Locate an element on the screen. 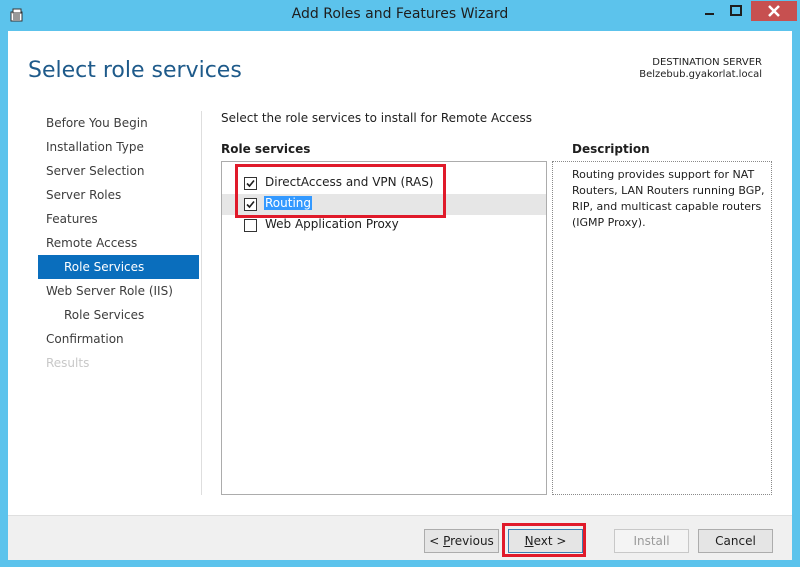  nav-item-server-selection: Server Selection is located at coordinates (118, 171).